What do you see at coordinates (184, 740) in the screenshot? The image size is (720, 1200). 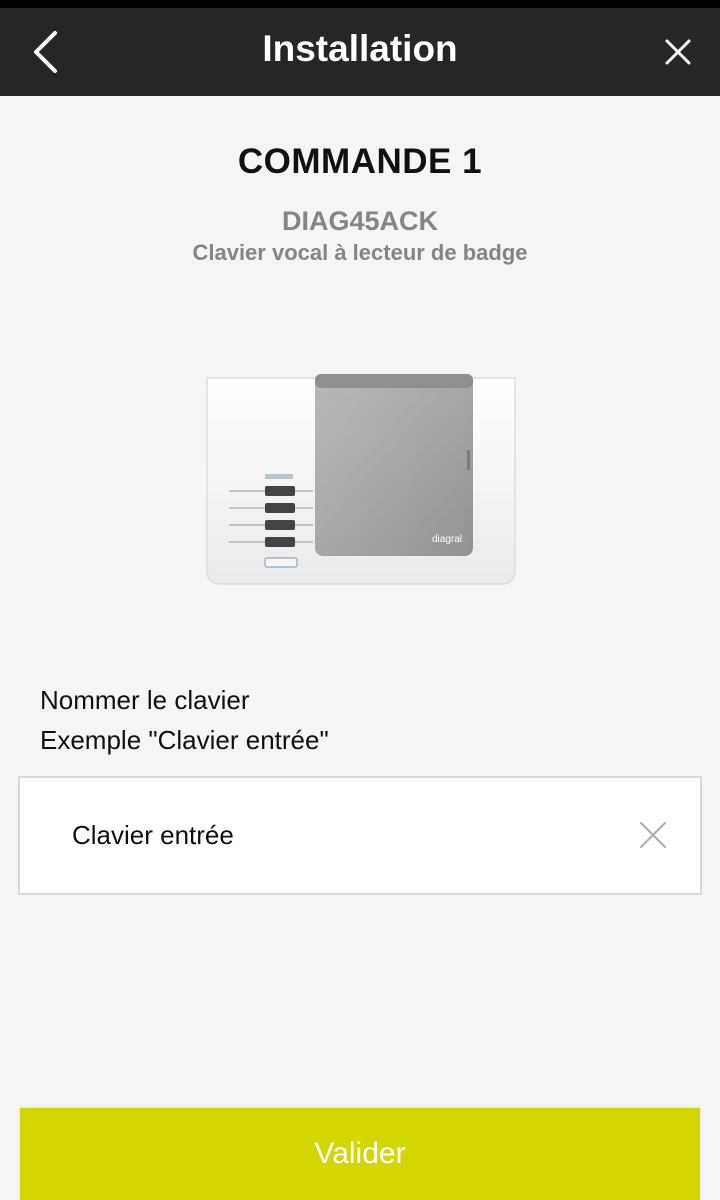 I see `instruction-line-2: Exemple "Clavier entrée"` at bounding box center [184, 740].